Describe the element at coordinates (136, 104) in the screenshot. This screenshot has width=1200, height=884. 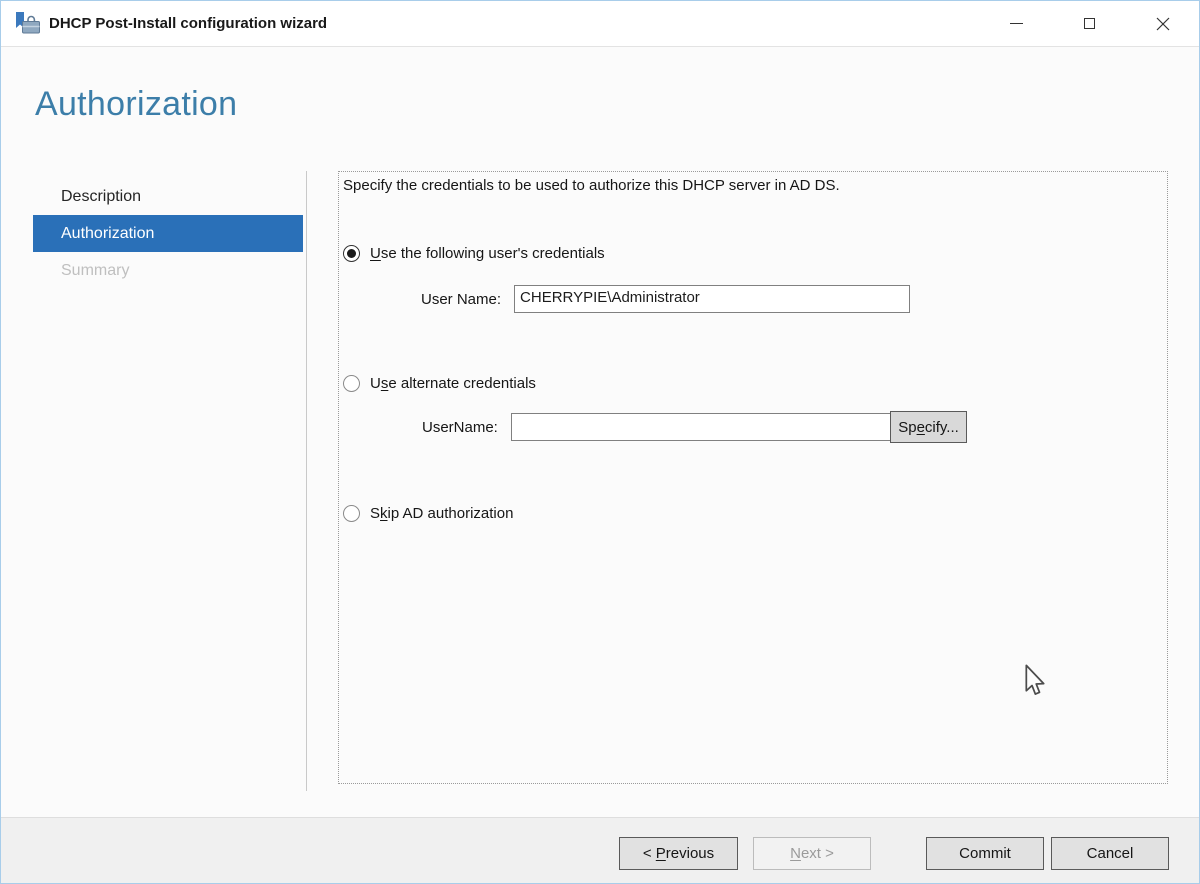
I see `page-title: Authorization` at that location.